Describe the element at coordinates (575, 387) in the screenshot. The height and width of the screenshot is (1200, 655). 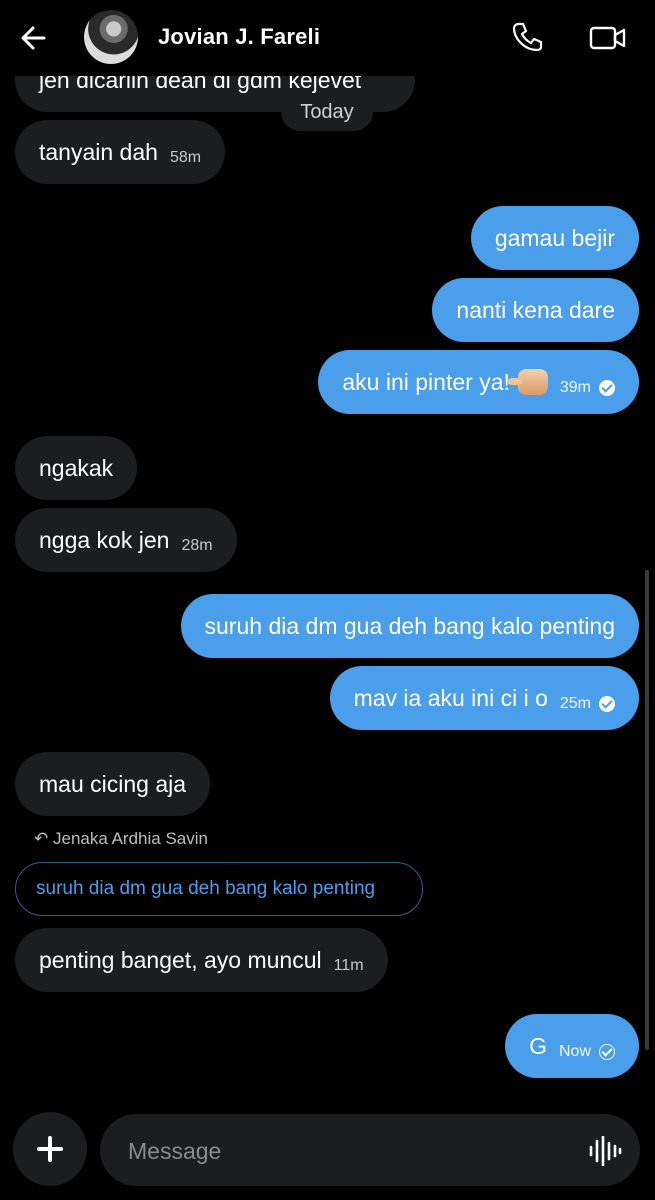
I see `message-timestamp: 39m` at that location.